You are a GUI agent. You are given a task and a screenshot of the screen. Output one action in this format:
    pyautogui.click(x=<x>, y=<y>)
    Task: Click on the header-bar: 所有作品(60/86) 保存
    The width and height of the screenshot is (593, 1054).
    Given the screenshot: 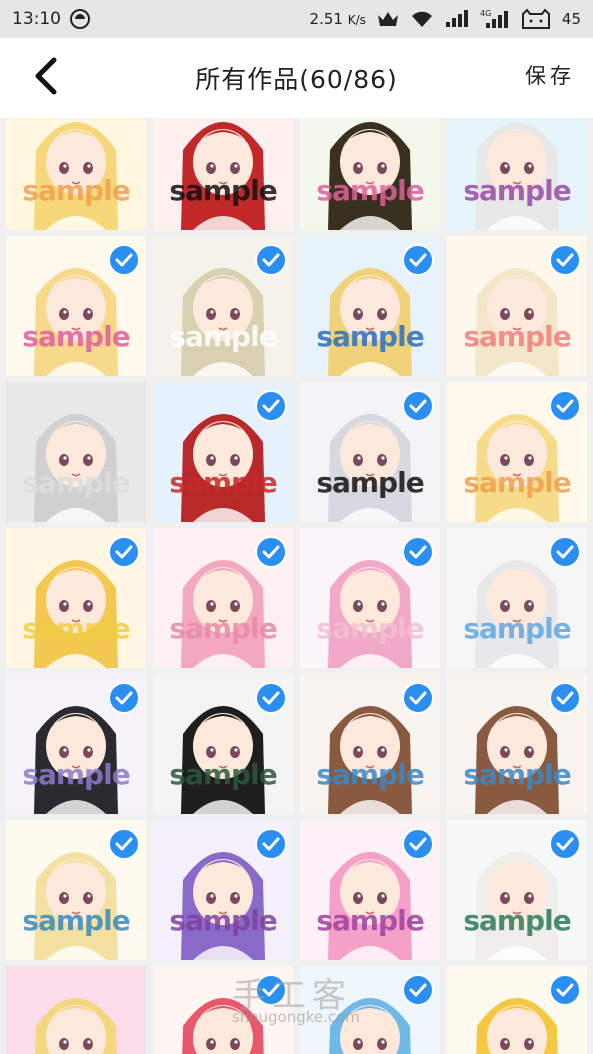 What is the action you would take?
    pyautogui.click(x=296, y=78)
    